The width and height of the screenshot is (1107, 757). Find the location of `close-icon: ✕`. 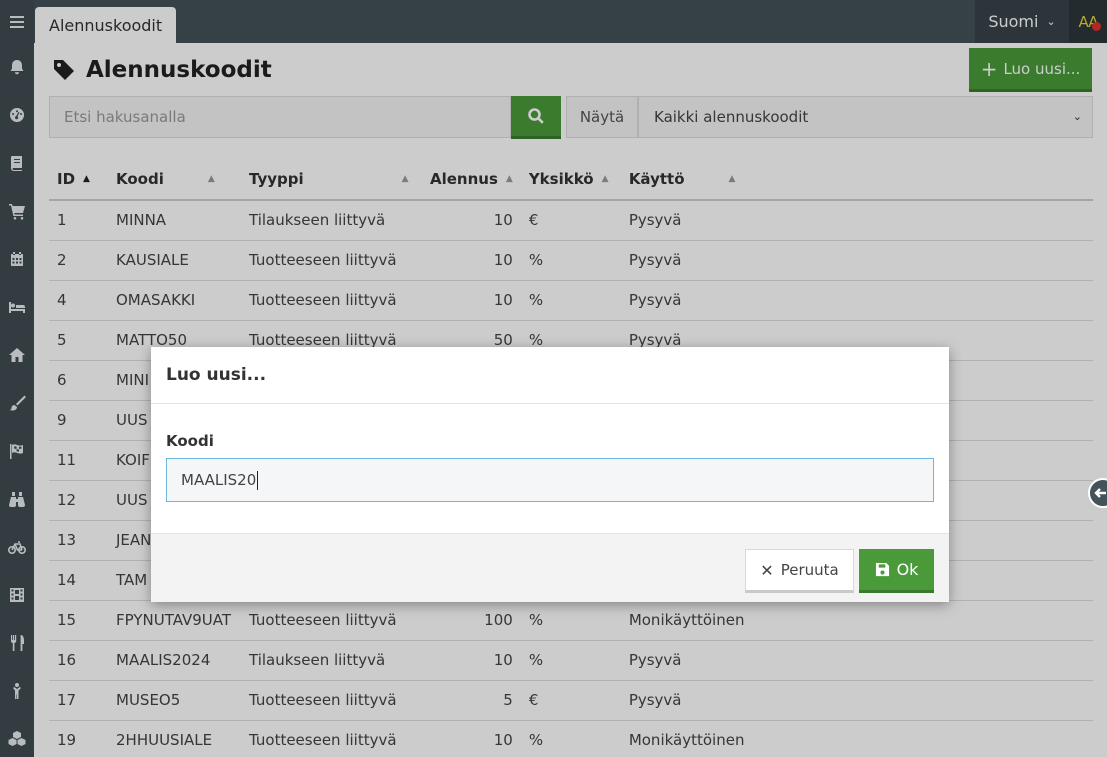

close-icon: ✕ is located at coordinates (767, 570).